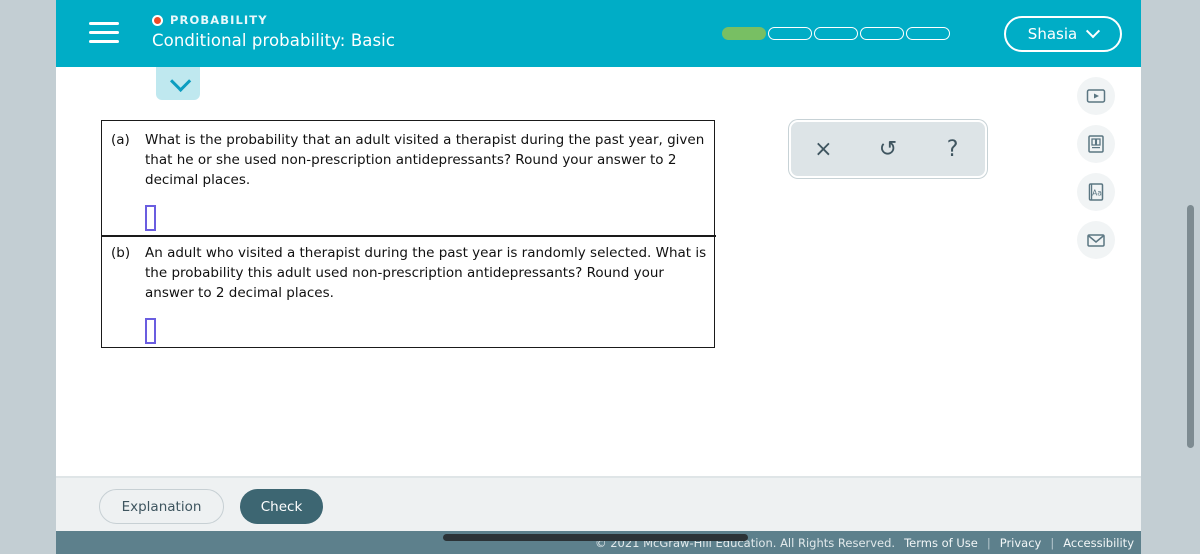  I want to click on page-title: Conditional probability: Basic, so click(273, 40).